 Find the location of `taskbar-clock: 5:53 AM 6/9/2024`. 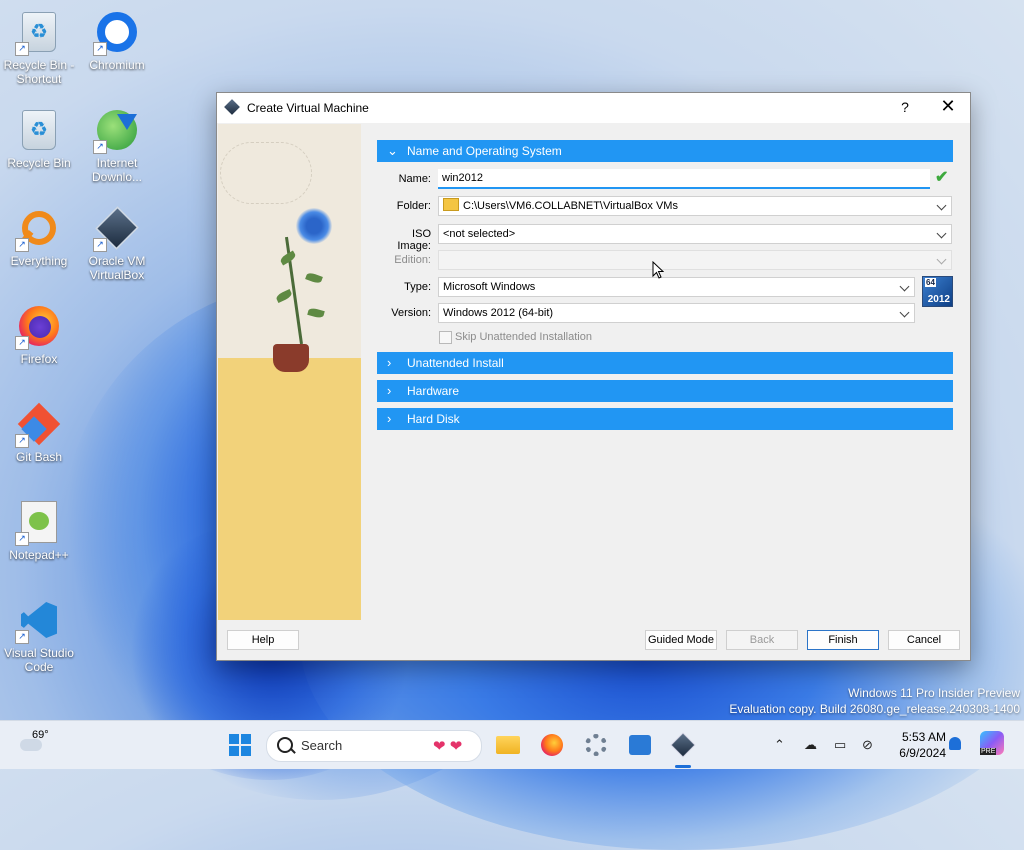

taskbar-clock: 5:53 AM 6/9/2024 is located at coordinates (917, 745).